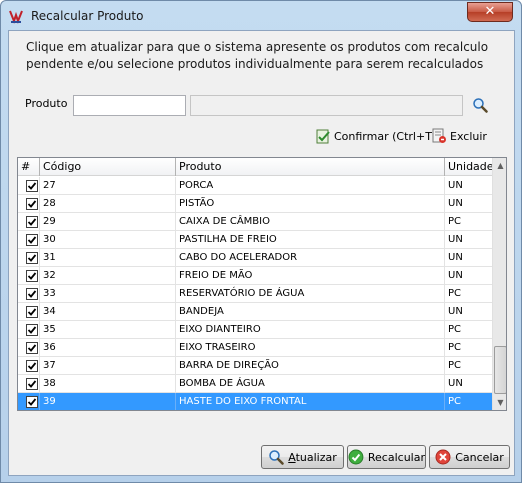  I want to click on close-button: ✕, so click(490, 12).